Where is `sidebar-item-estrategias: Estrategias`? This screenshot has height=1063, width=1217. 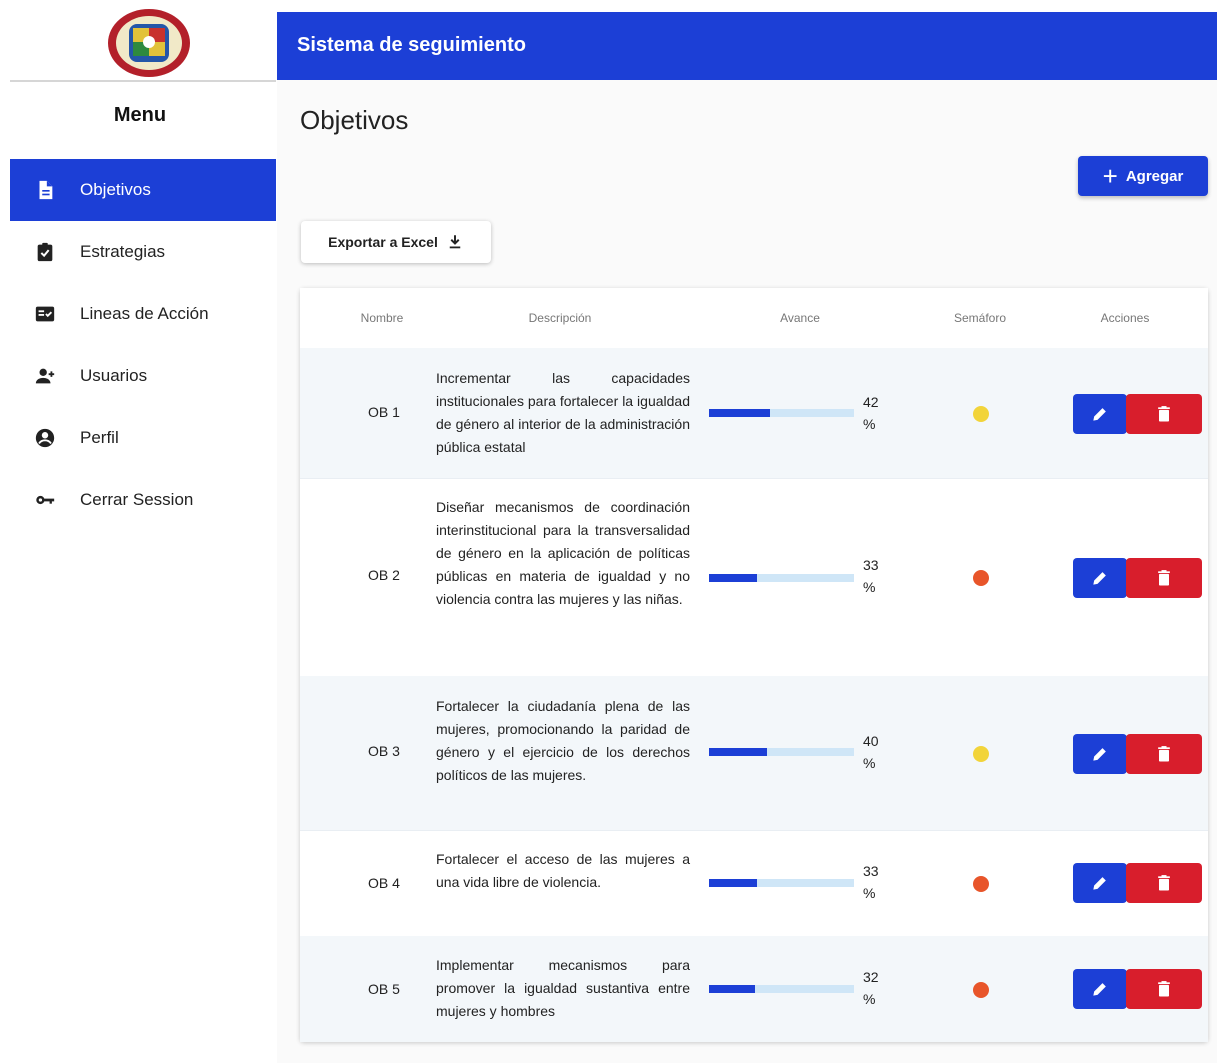 sidebar-item-estrategias: Estrategias is located at coordinates (143, 252).